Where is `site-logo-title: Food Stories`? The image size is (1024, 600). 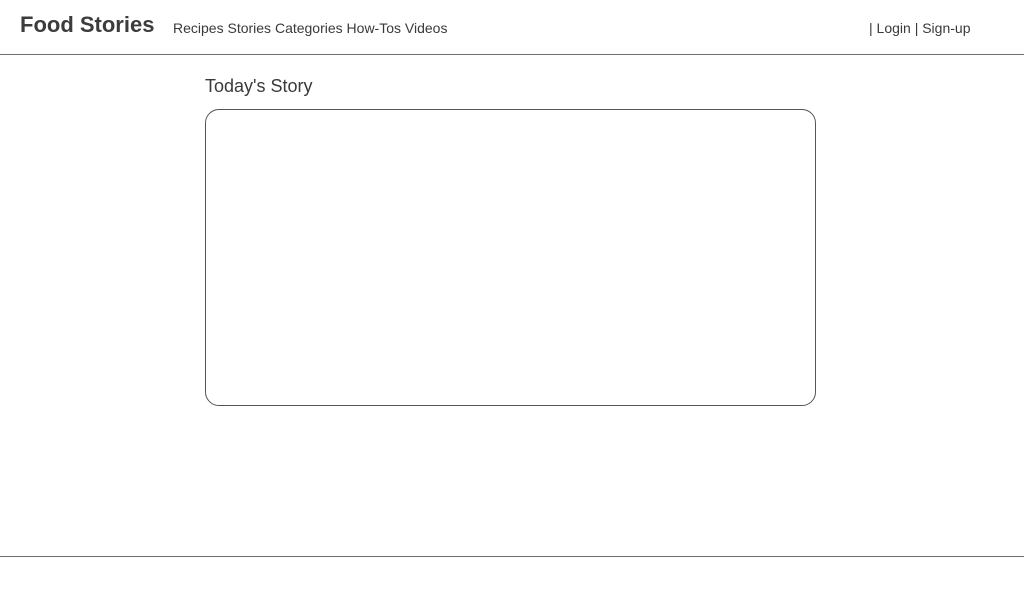 site-logo-title: Food Stories is located at coordinates (87, 25).